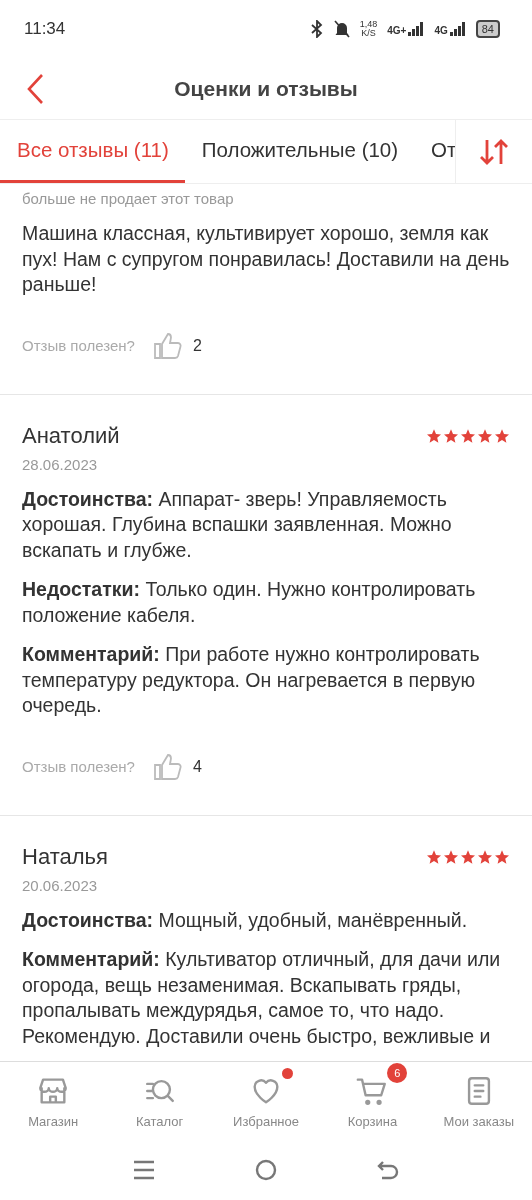  I want to click on home-button, so click(266, 1170).